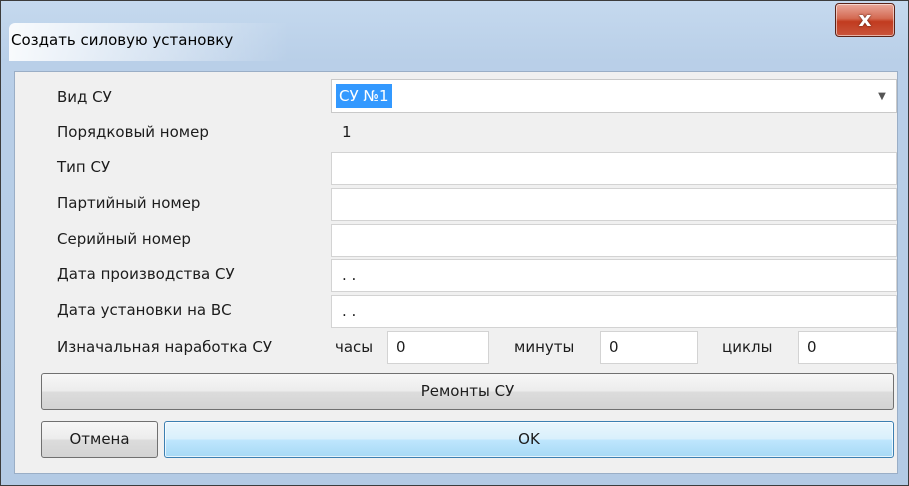 The width and height of the screenshot is (909, 486). I want to click on close-icon: x, so click(865, 19).